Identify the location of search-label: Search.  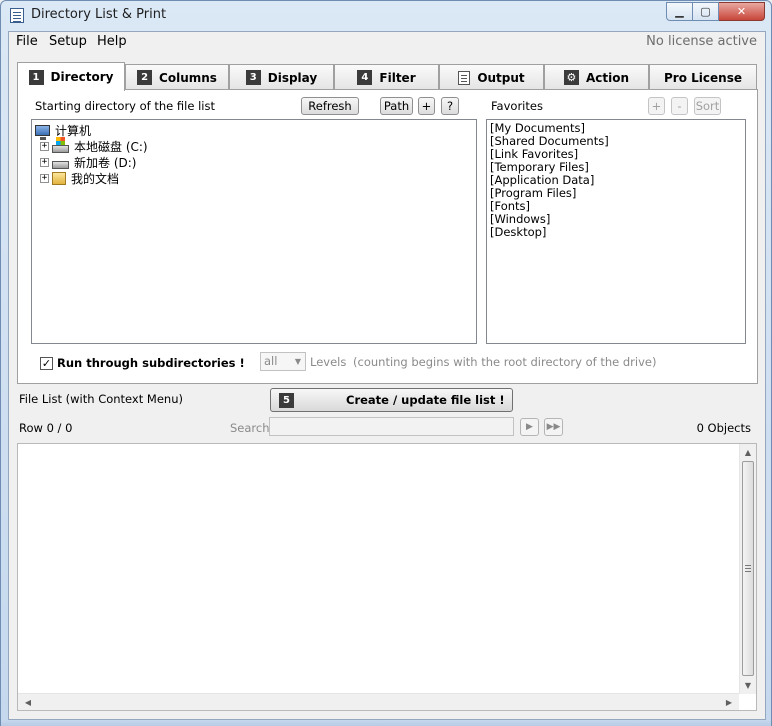
(250, 428).